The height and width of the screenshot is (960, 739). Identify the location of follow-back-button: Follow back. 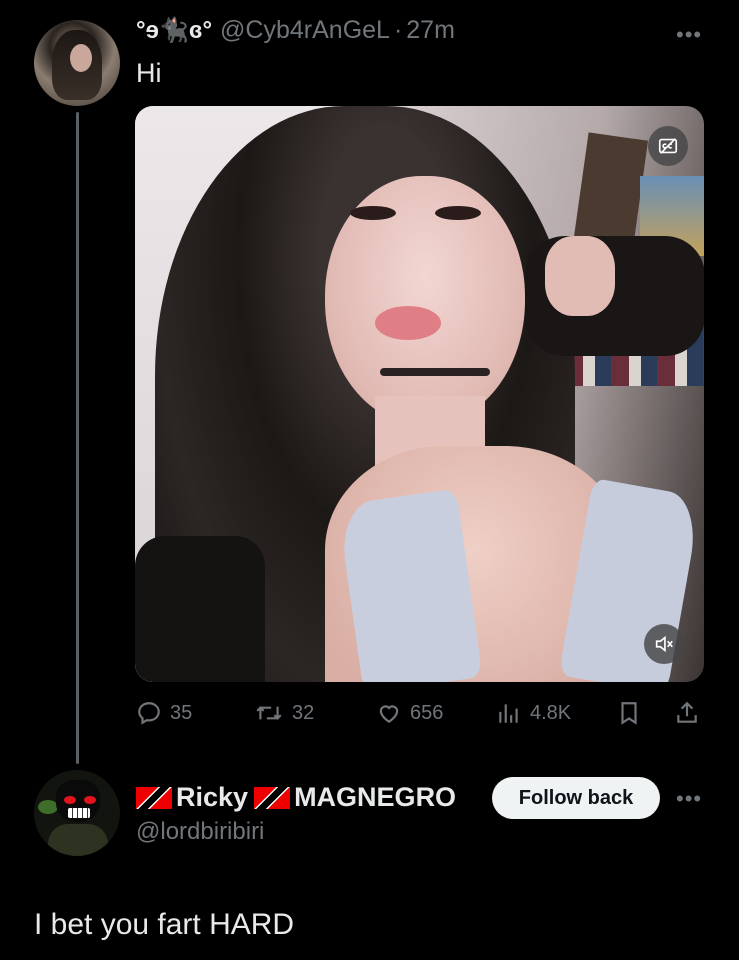
(576, 798).